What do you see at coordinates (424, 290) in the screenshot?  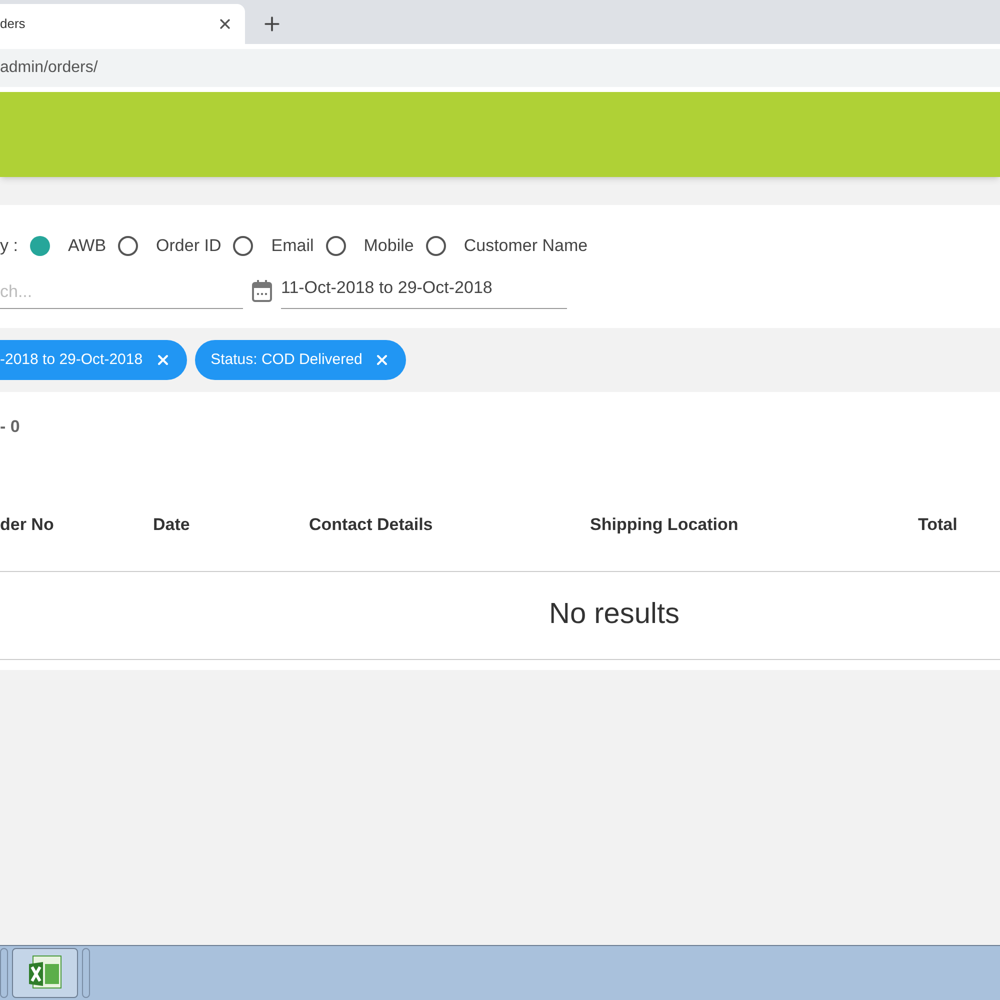 I see `date-range-field: 11-Oct-2018 to 29-Oct-2018` at bounding box center [424, 290].